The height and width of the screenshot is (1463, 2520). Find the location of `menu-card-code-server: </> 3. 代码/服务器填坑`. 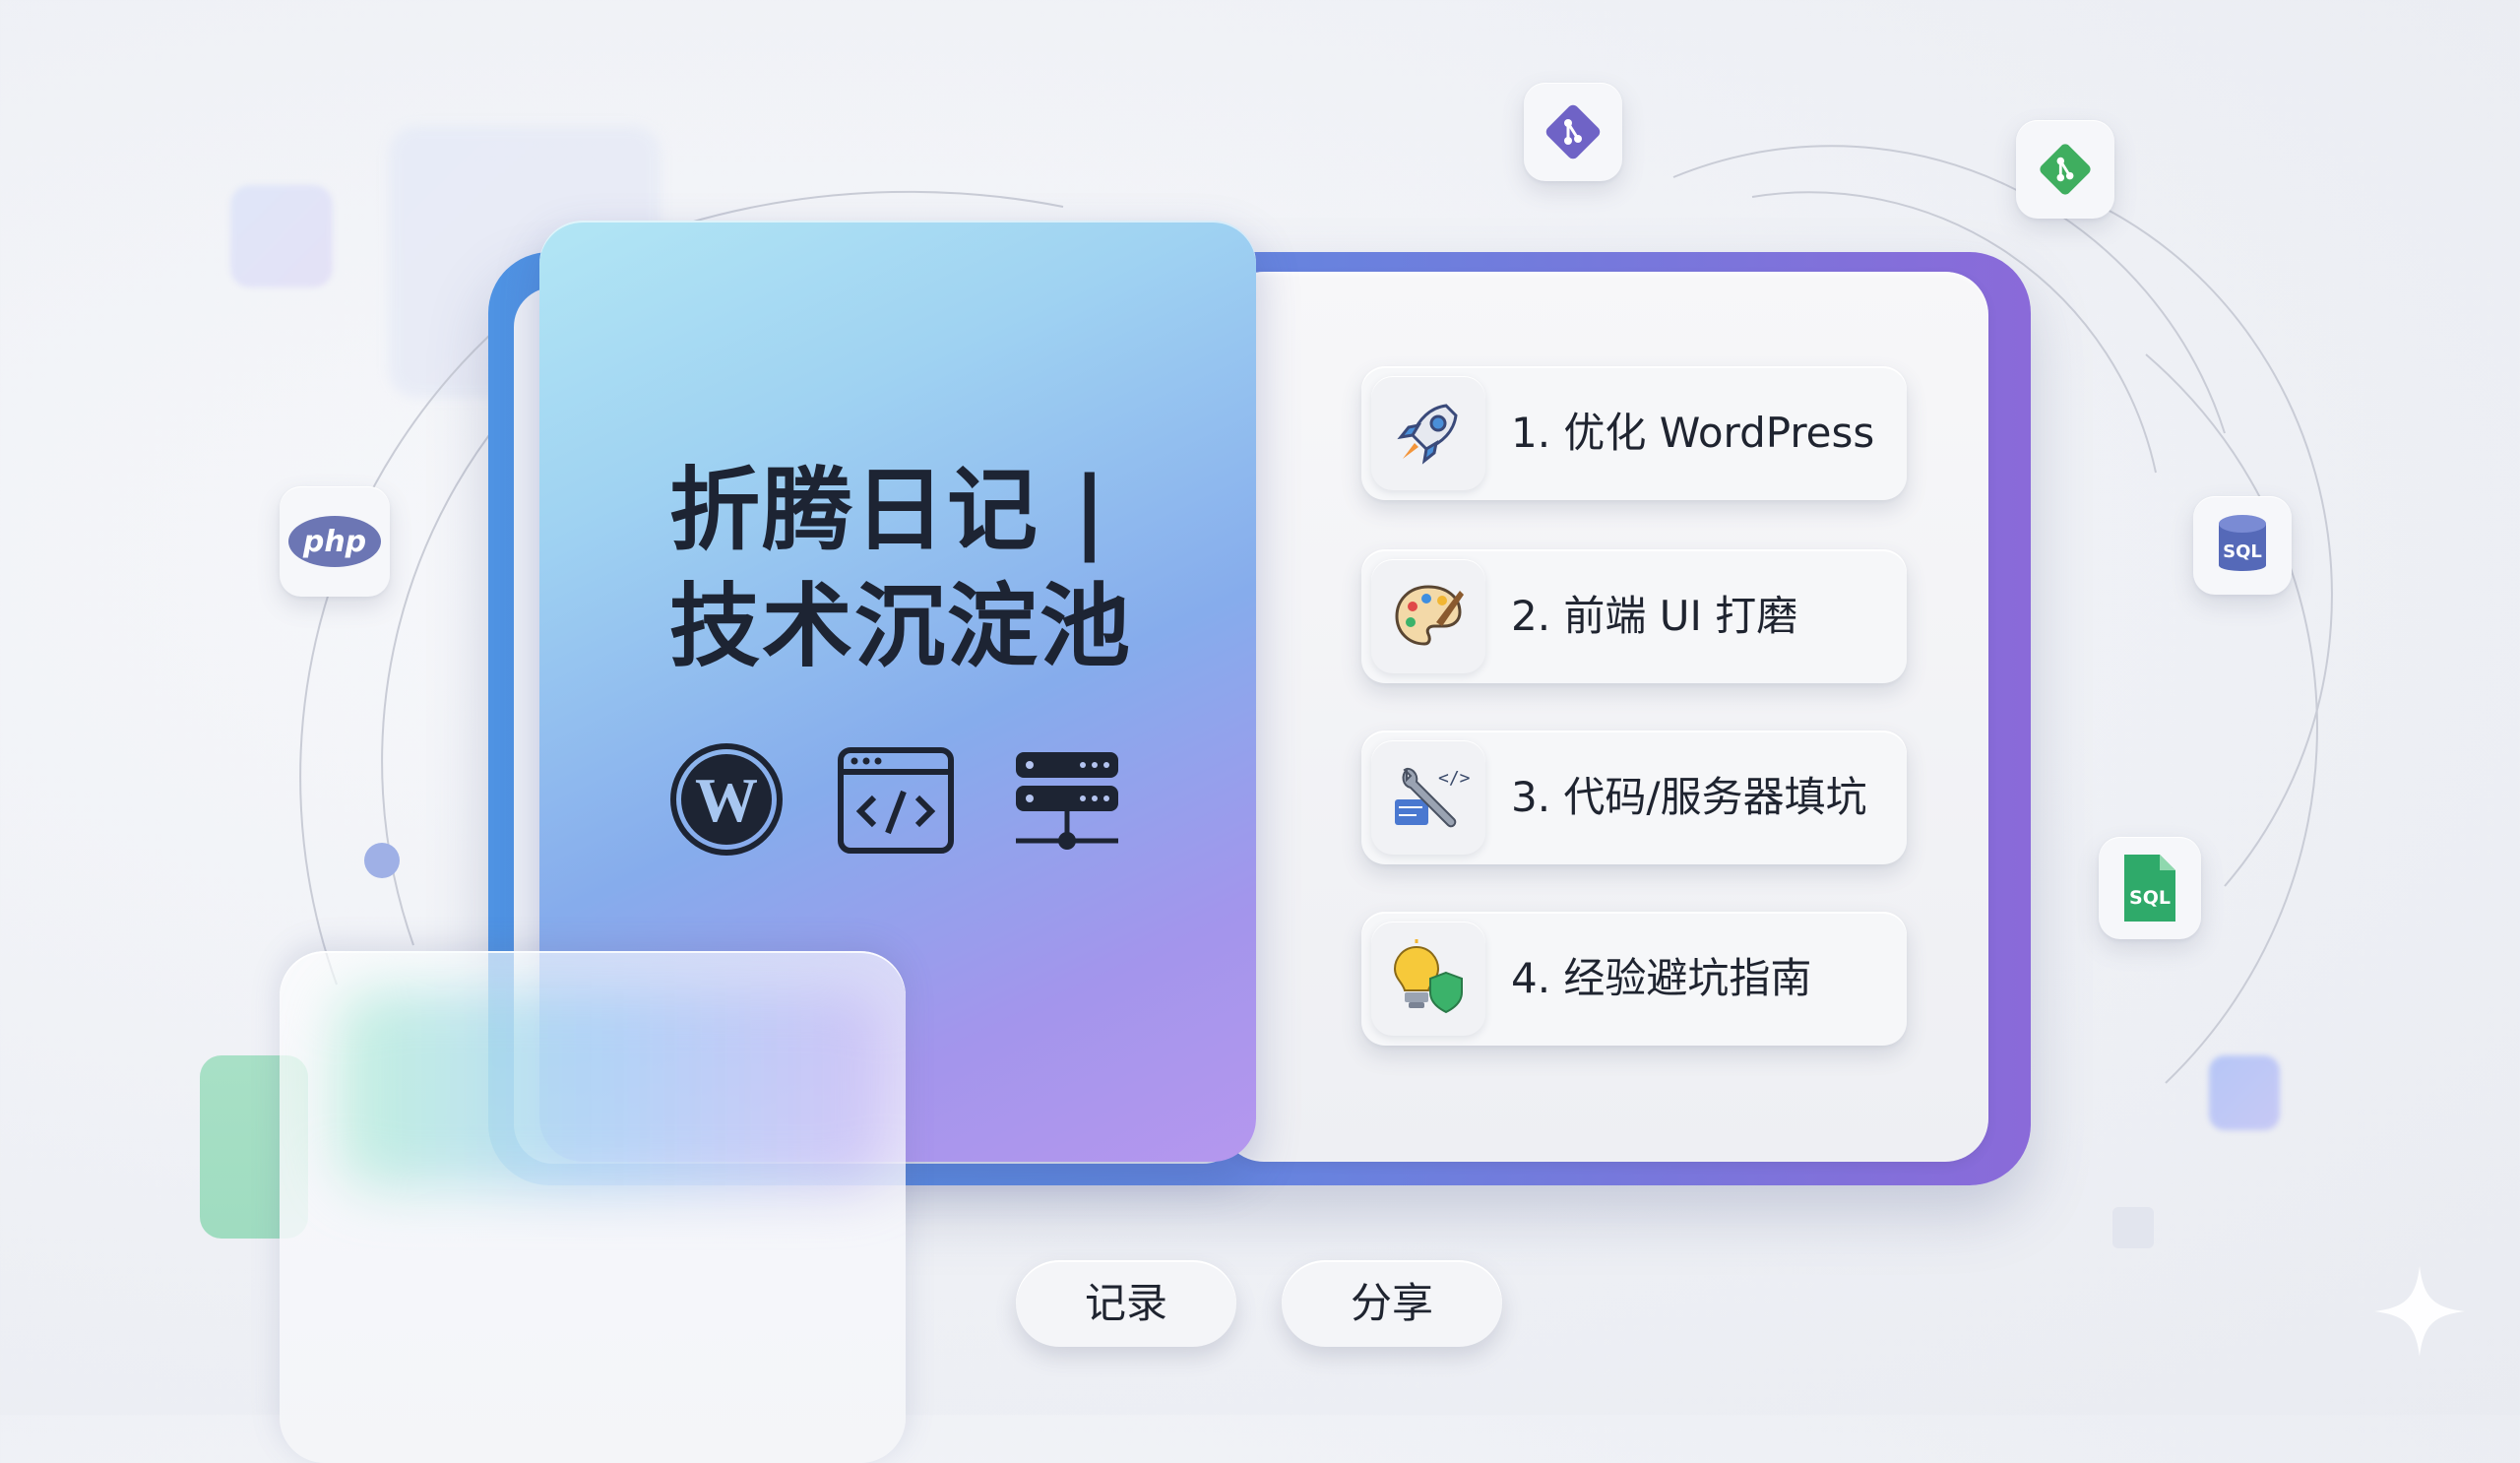

menu-card-code-server: </> 3. 代码/服务器填坑 is located at coordinates (1634, 797).